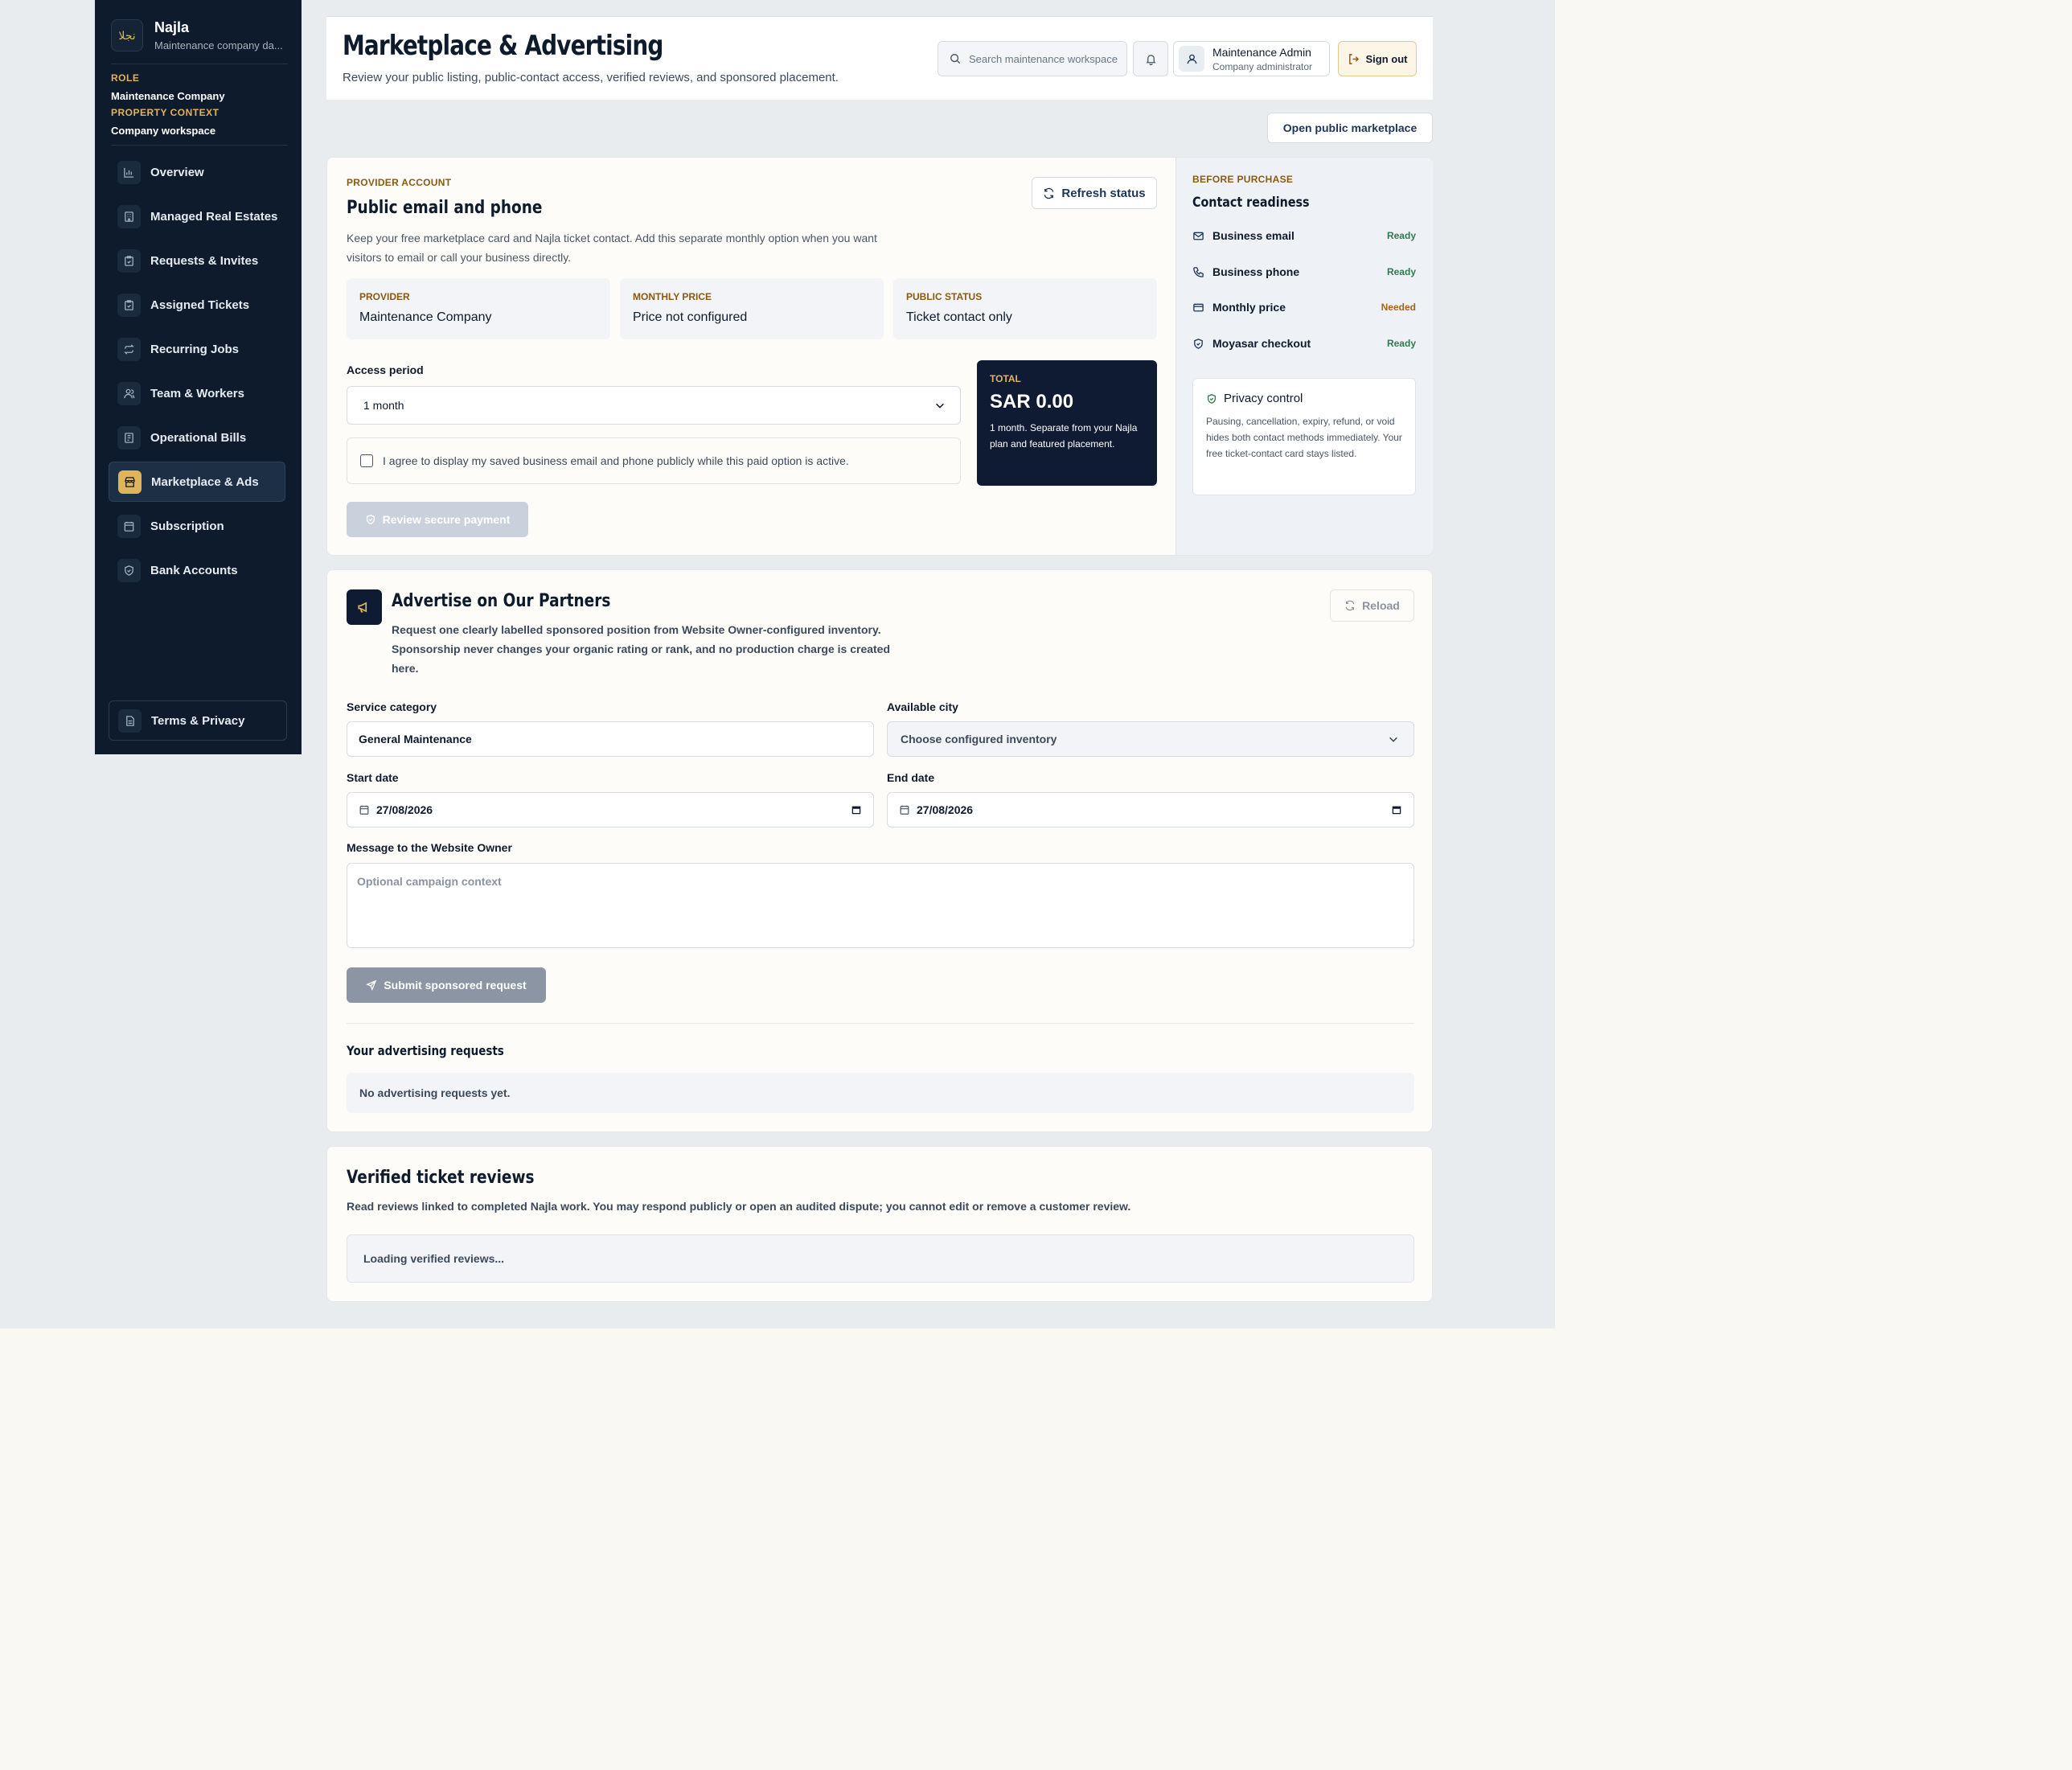 The width and height of the screenshot is (2072, 1770). Describe the element at coordinates (1198, 307) in the screenshot. I see `card-icon` at that location.